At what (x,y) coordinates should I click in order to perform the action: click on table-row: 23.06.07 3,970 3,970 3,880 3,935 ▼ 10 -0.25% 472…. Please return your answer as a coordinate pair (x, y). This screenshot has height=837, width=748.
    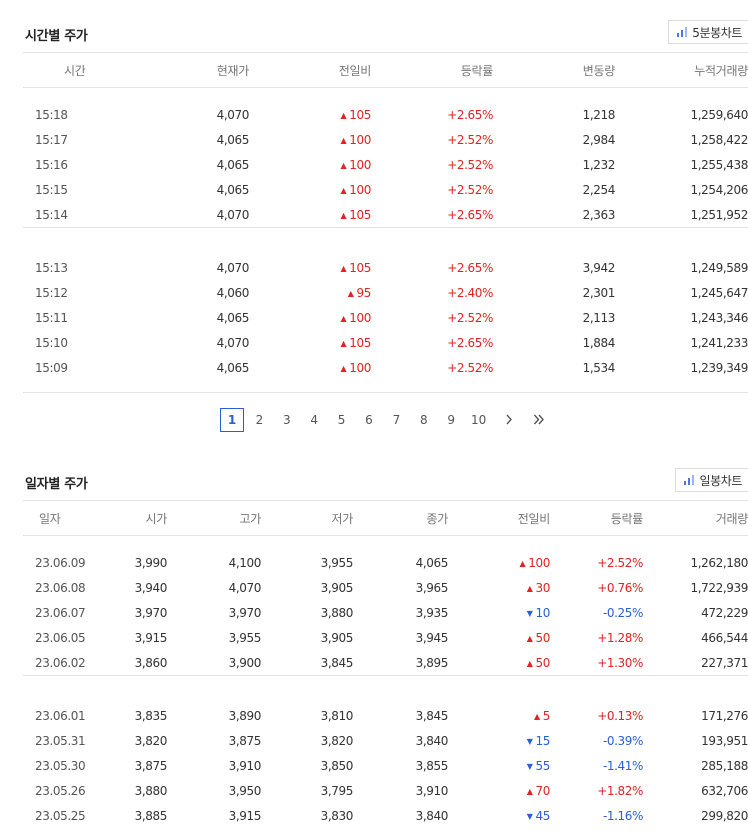
    Looking at the image, I should click on (385, 612).